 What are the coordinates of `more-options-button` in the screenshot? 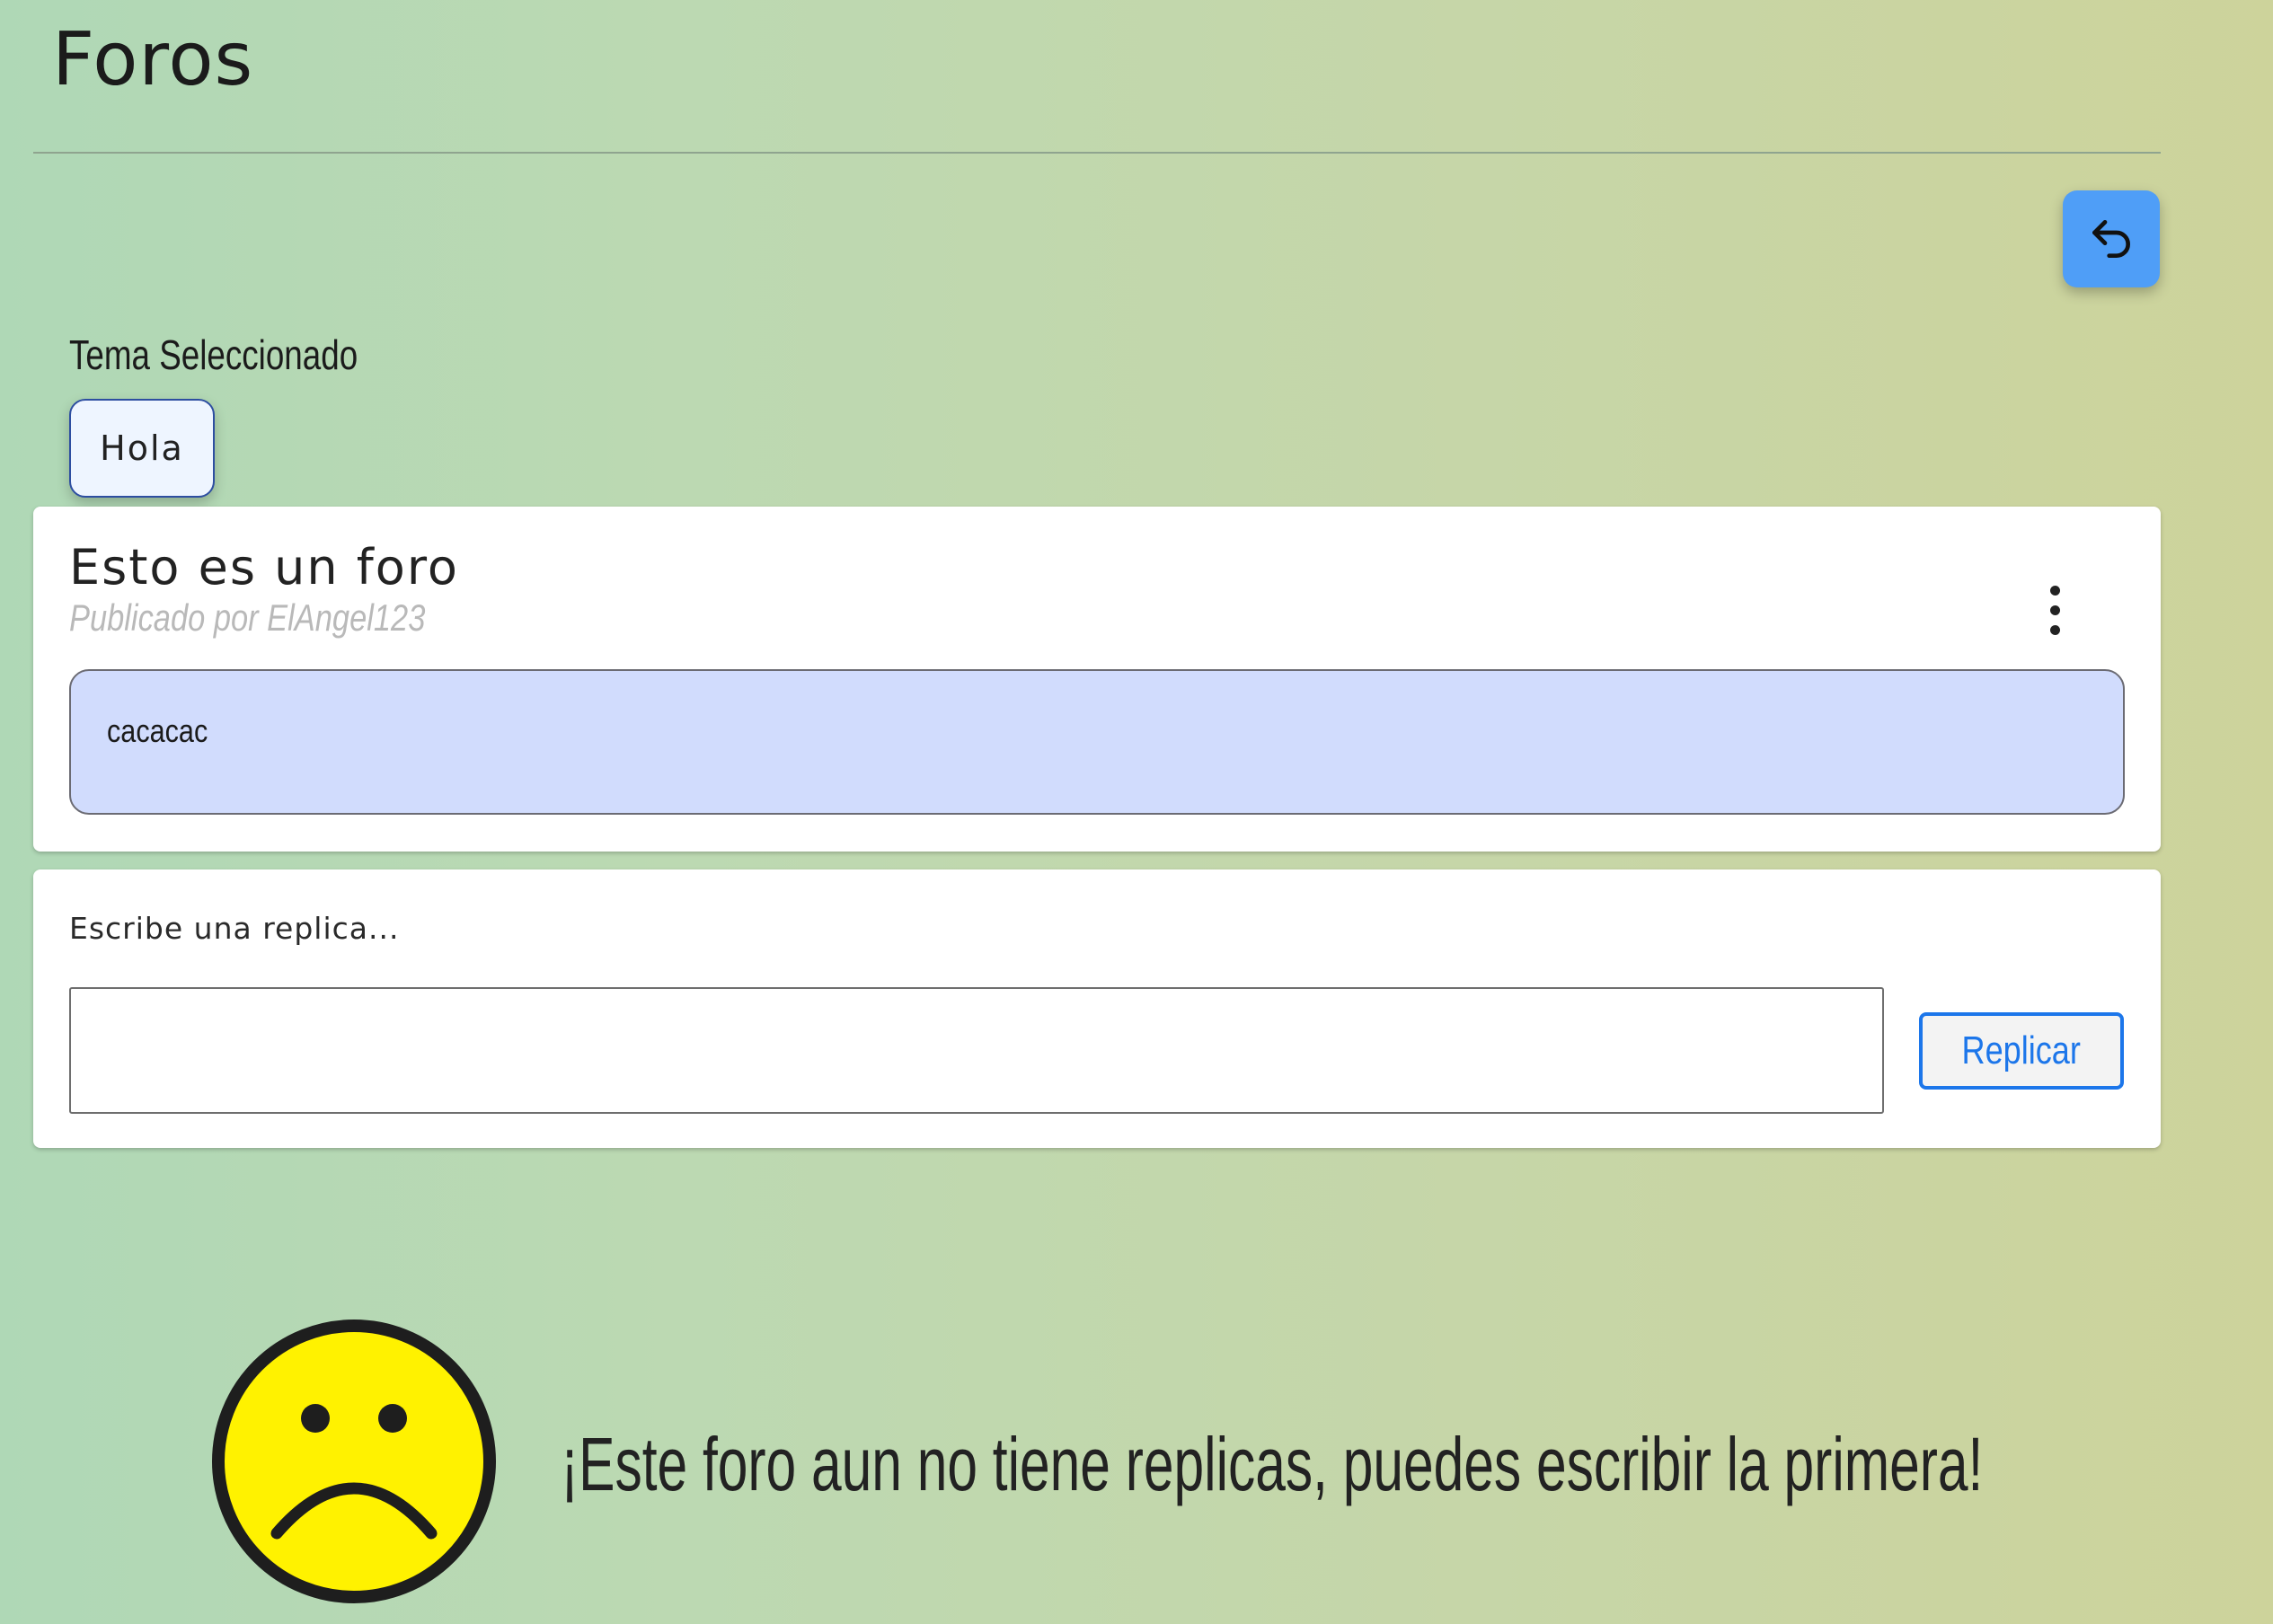 It's located at (2056, 617).